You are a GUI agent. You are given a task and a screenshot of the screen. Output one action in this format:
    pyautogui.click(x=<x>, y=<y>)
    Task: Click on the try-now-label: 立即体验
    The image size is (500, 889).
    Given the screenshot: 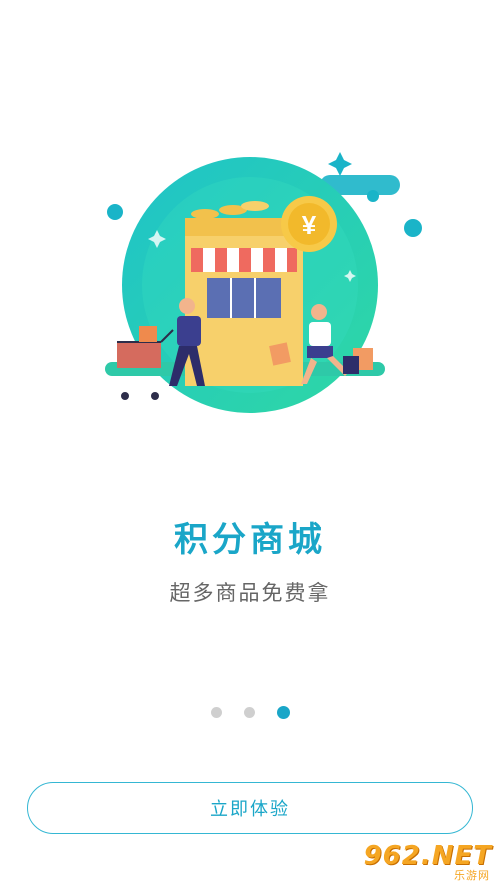 What is the action you would take?
    pyautogui.click(x=250, y=809)
    